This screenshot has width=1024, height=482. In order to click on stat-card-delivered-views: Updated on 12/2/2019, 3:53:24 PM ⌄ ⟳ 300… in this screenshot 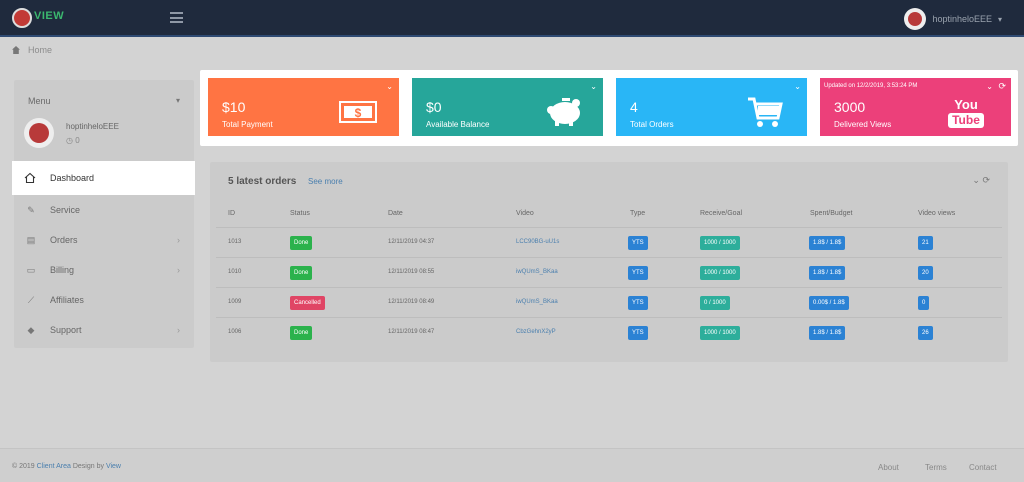, I will do `click(915, 107)`.